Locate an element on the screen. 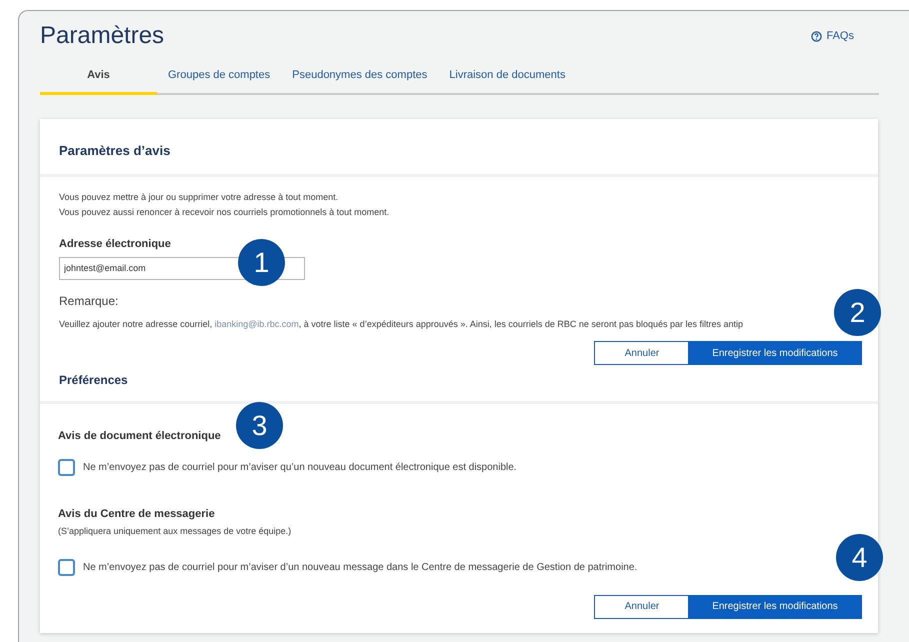  email-link: ibanking@ib.rbc.com is located at coordinates (256, 323).